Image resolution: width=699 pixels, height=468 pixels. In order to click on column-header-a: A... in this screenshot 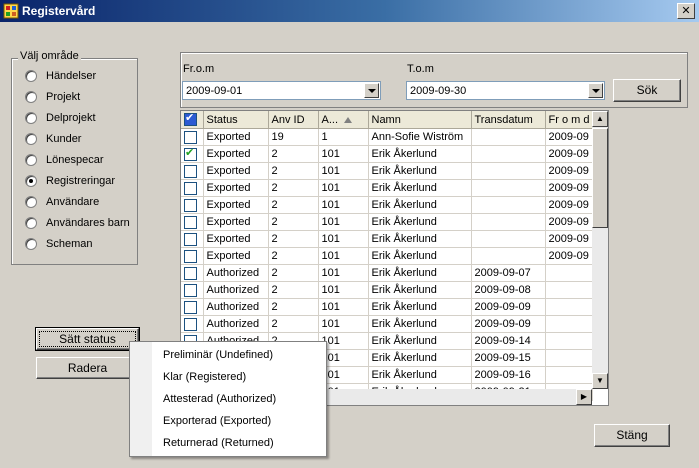, I will do `click(343, 120)`.